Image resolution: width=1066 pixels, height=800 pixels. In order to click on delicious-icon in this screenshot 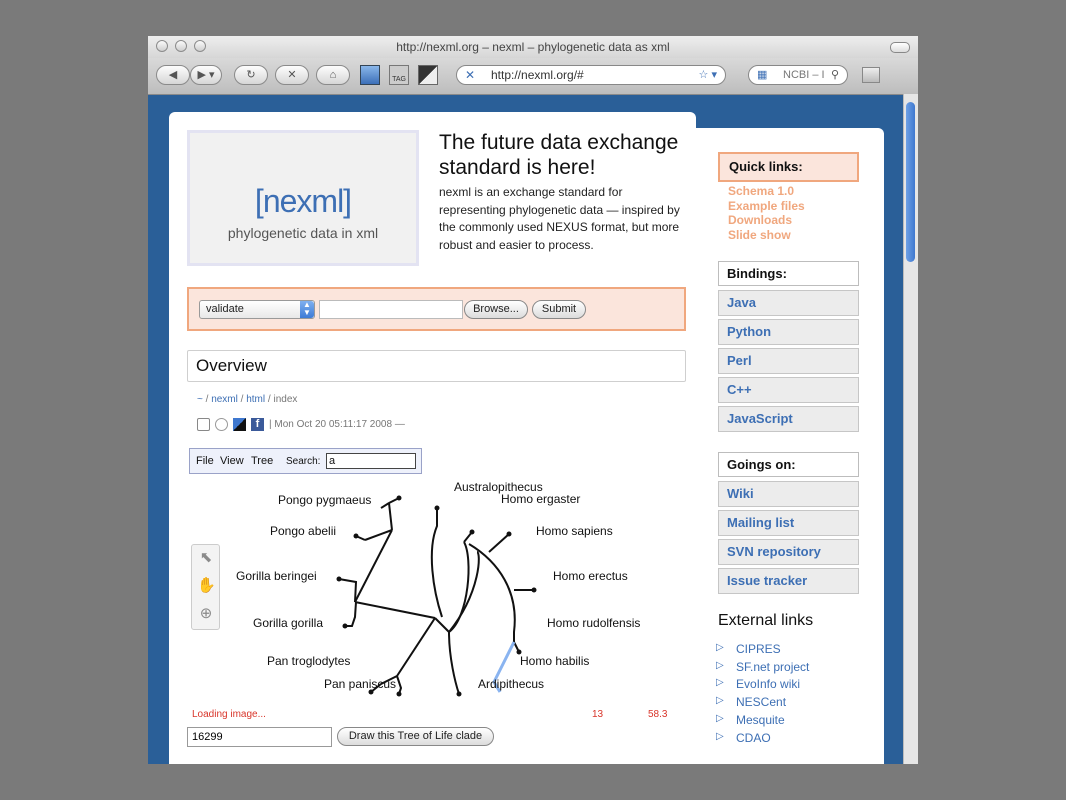, I will do `click(428, 75)`.